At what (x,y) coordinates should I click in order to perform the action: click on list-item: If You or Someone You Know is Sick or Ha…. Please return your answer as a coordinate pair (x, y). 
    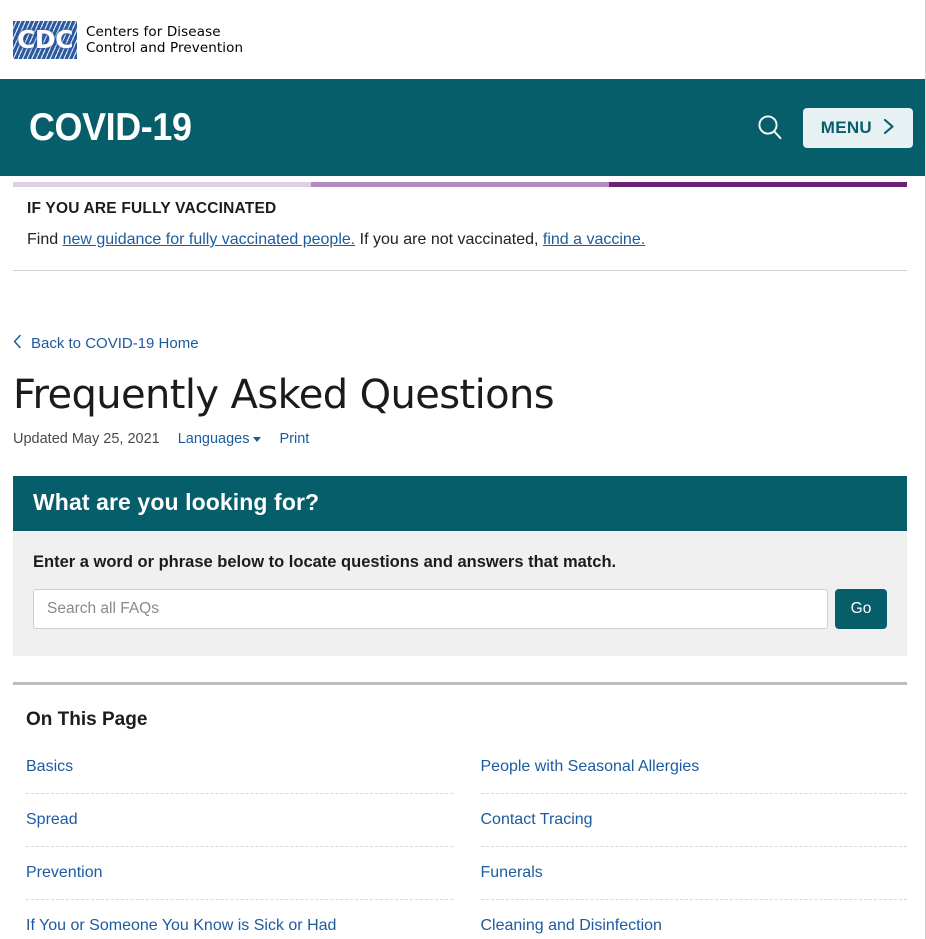
    Looking at the image, I should click on (239, 919).